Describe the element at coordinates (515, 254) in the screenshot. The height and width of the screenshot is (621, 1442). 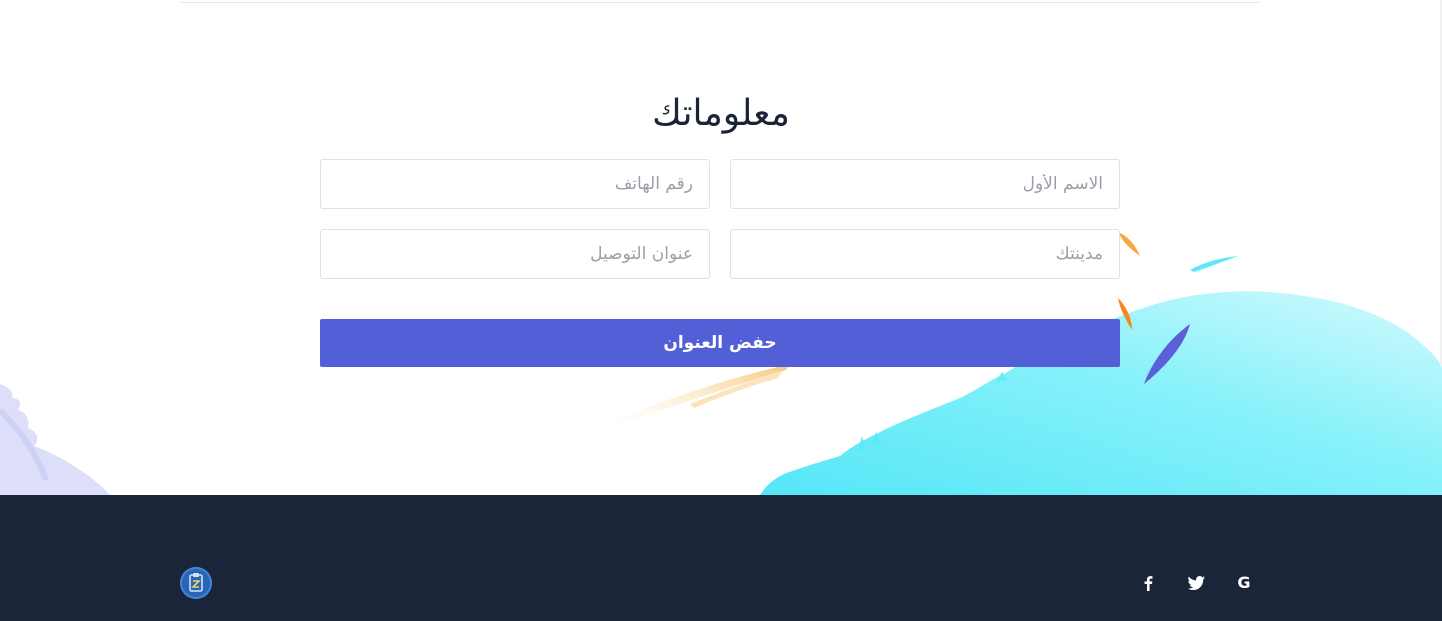
I see `delivery-address-input` at that location.